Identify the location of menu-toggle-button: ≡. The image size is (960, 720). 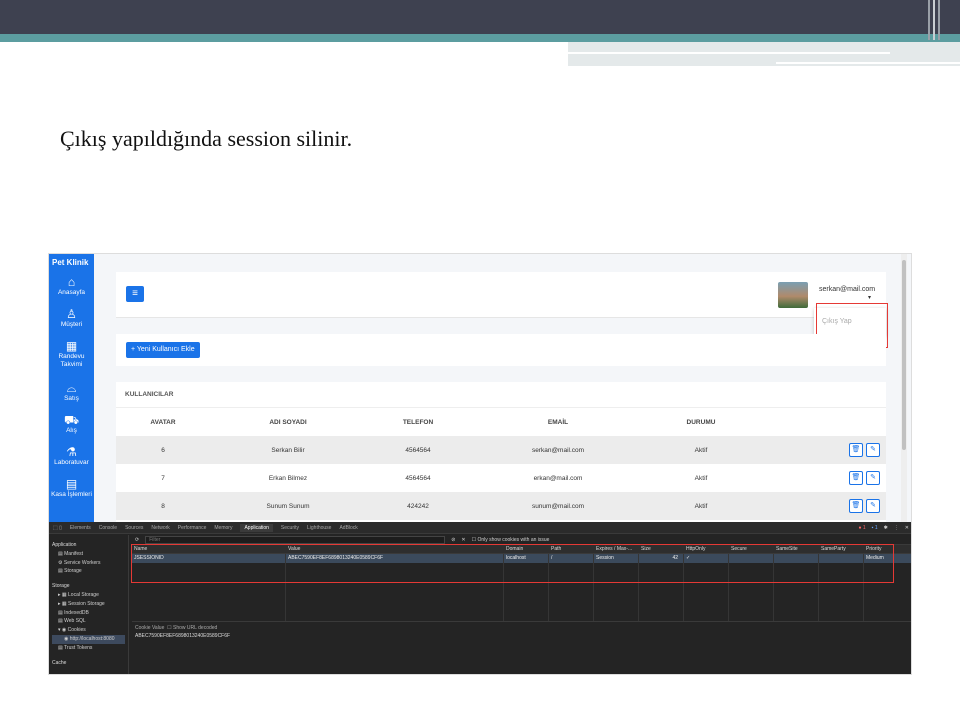
(135, 294).